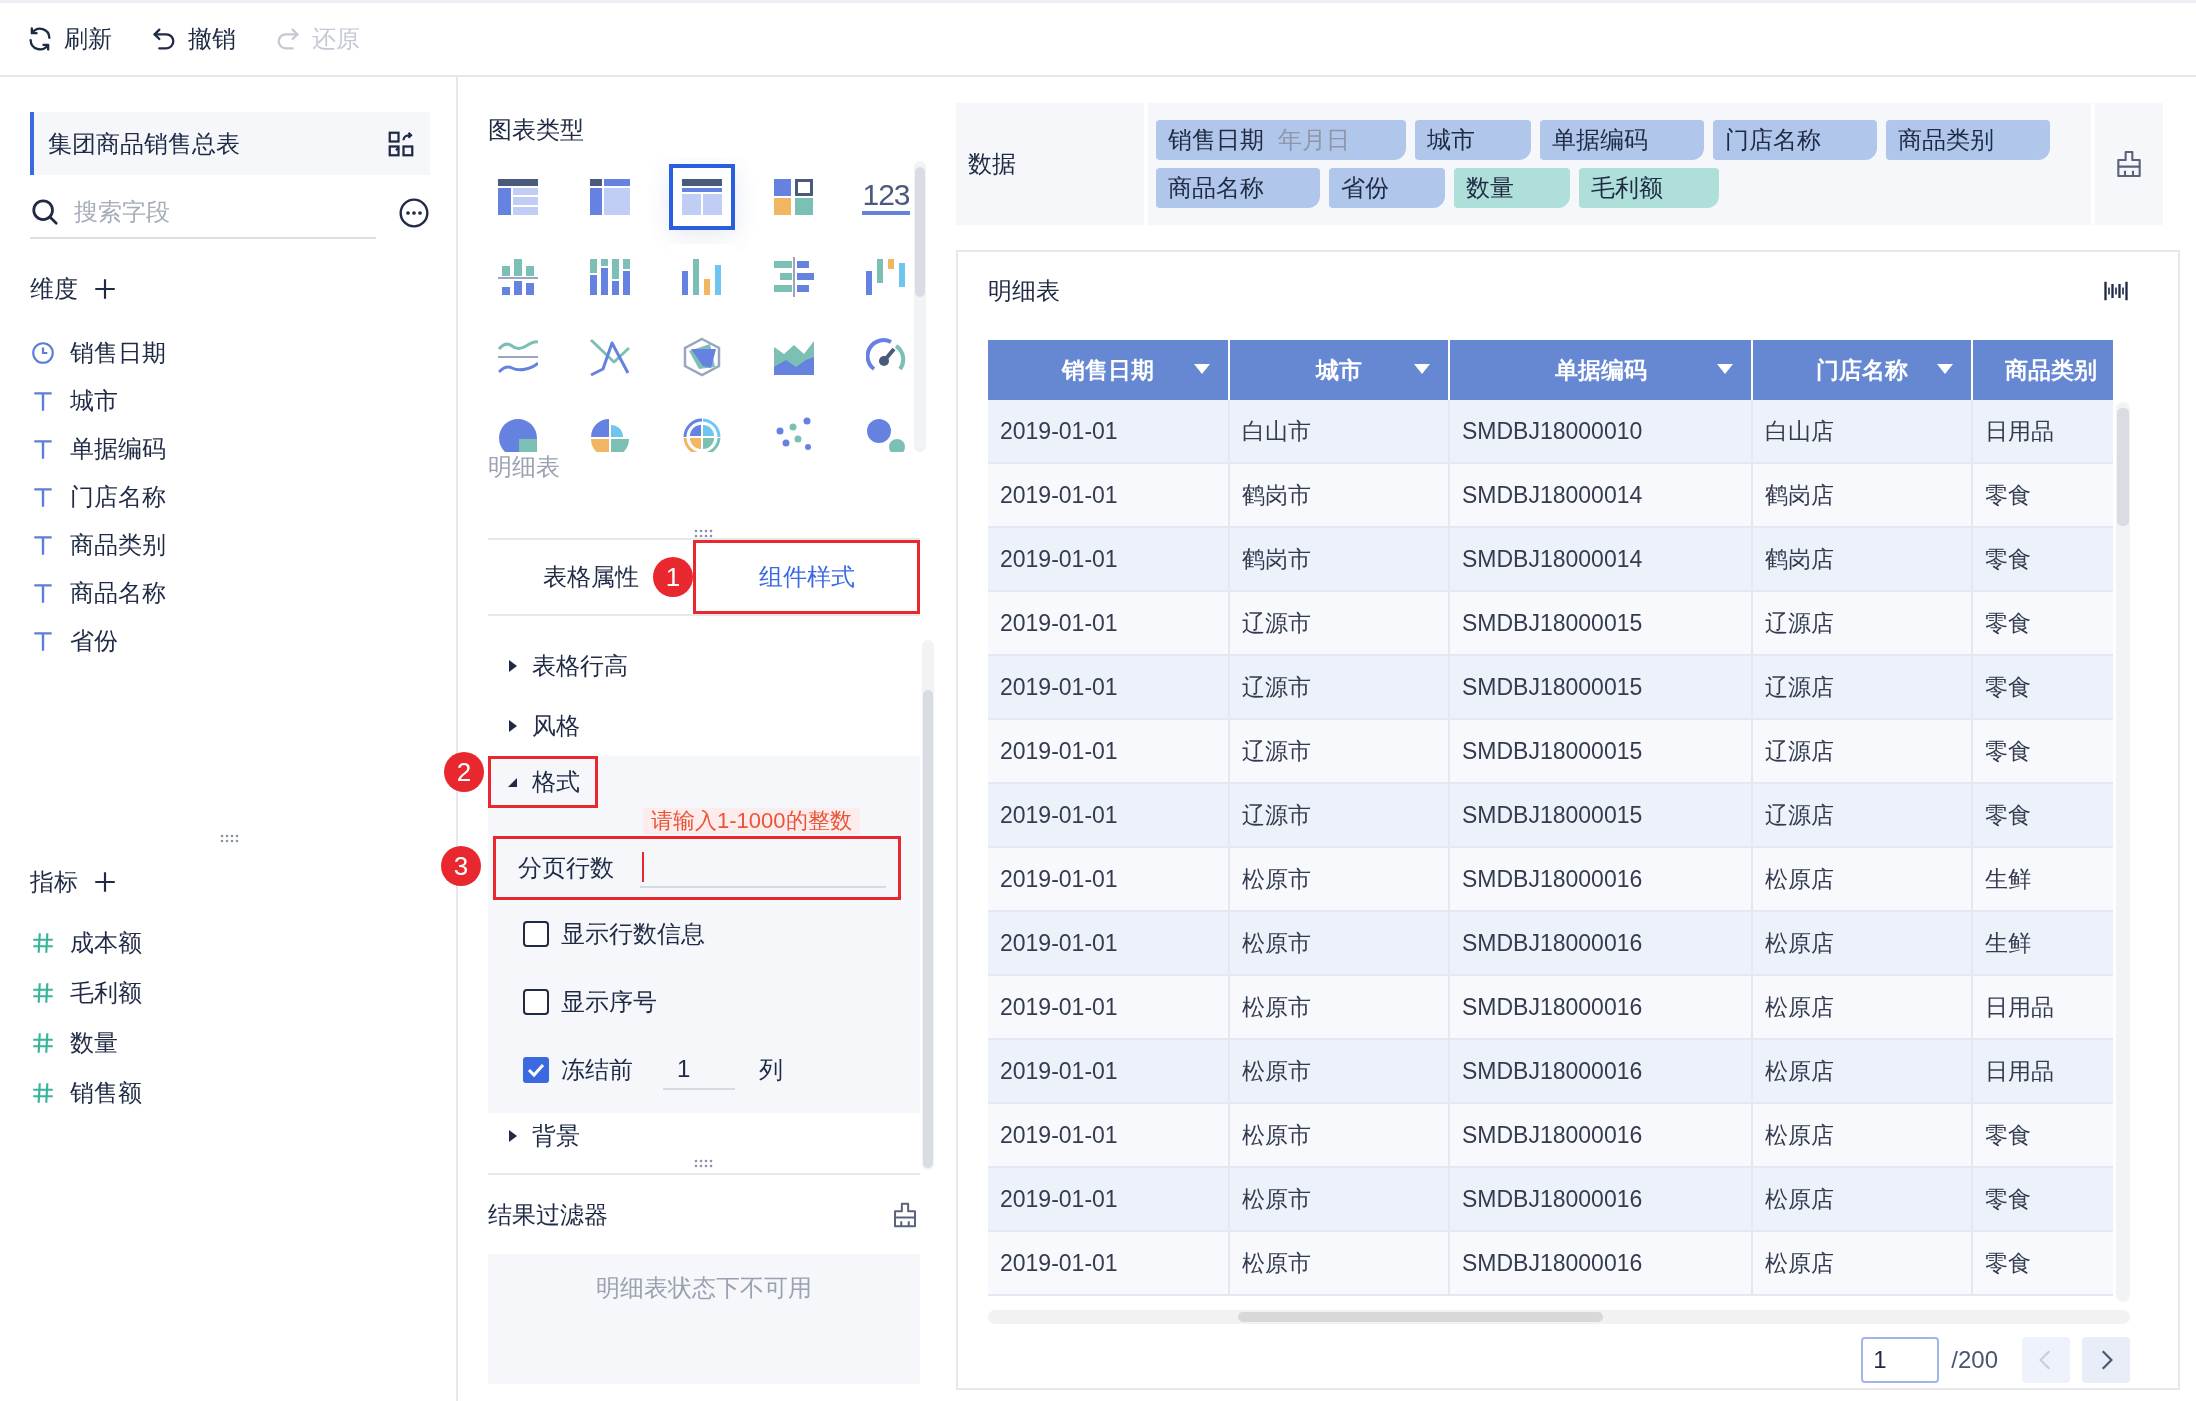 The image size is (2196, 1401). Describe the element at coordinates (54, 882) in the screenshot. I see `section-title: 指标` at that location.